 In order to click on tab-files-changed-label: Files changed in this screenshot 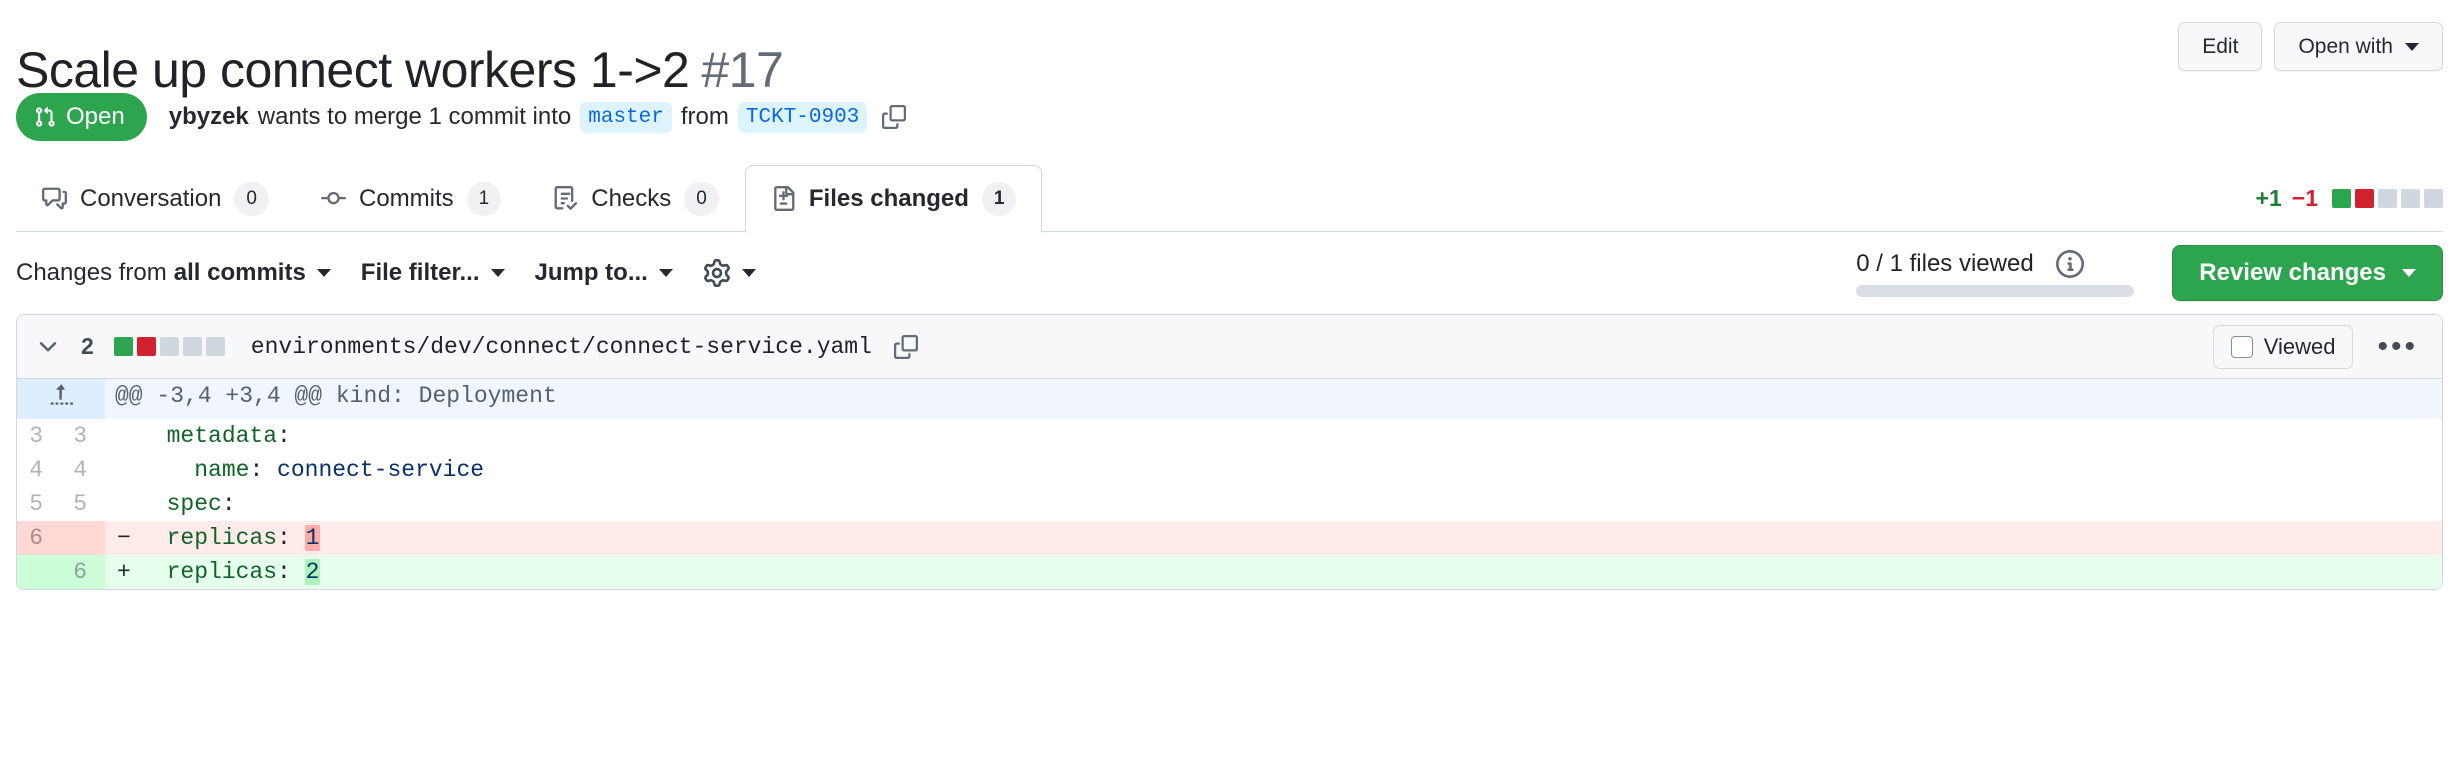, I will do `click(888, 198)`.